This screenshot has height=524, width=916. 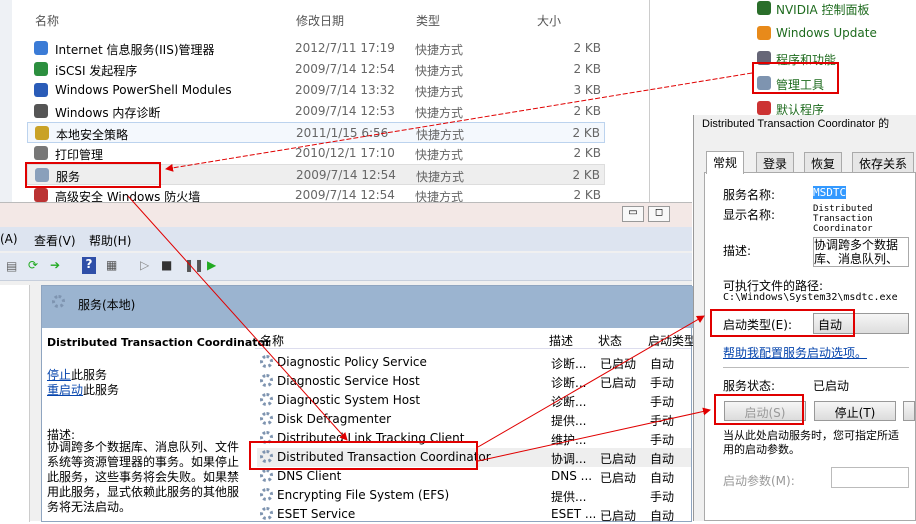 What do you see at coordinates (237, 318) in the screenshot?
I see `arrow-to-dtc` at bounding box center [237, 318].